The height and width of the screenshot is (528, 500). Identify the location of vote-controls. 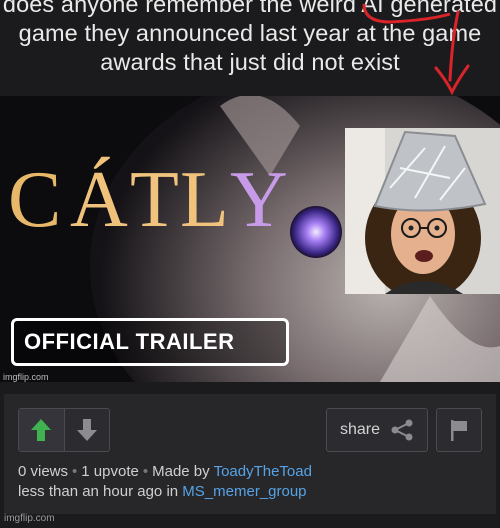
(64, 430).